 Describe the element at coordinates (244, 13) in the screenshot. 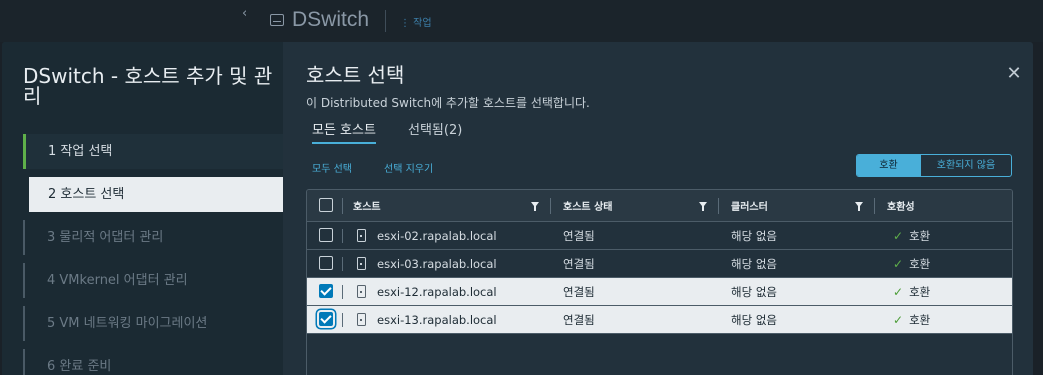

I see `collapse-icon: ‹` at that location.